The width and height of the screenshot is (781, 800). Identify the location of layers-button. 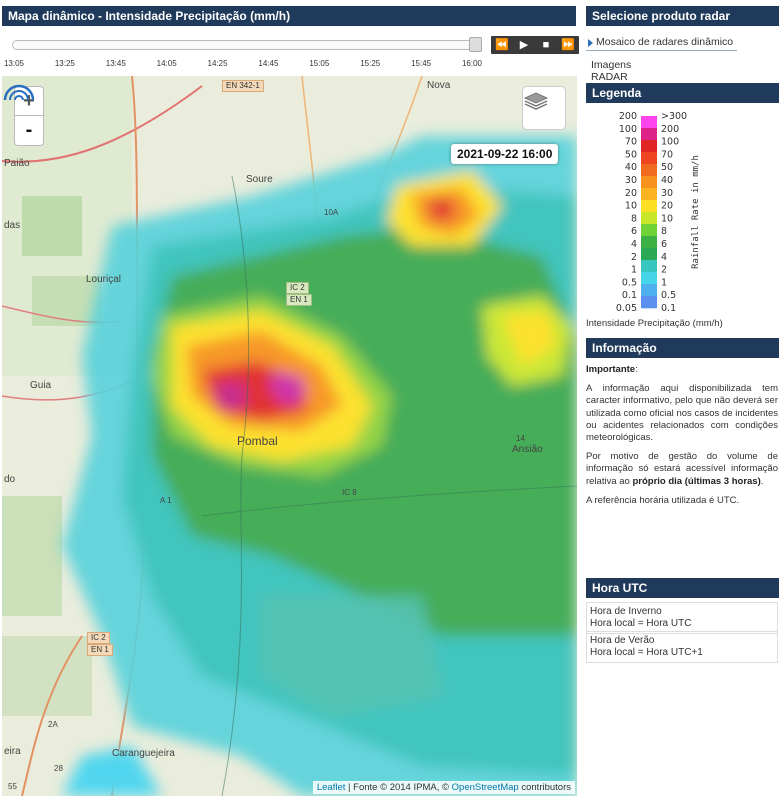
(544, 108).